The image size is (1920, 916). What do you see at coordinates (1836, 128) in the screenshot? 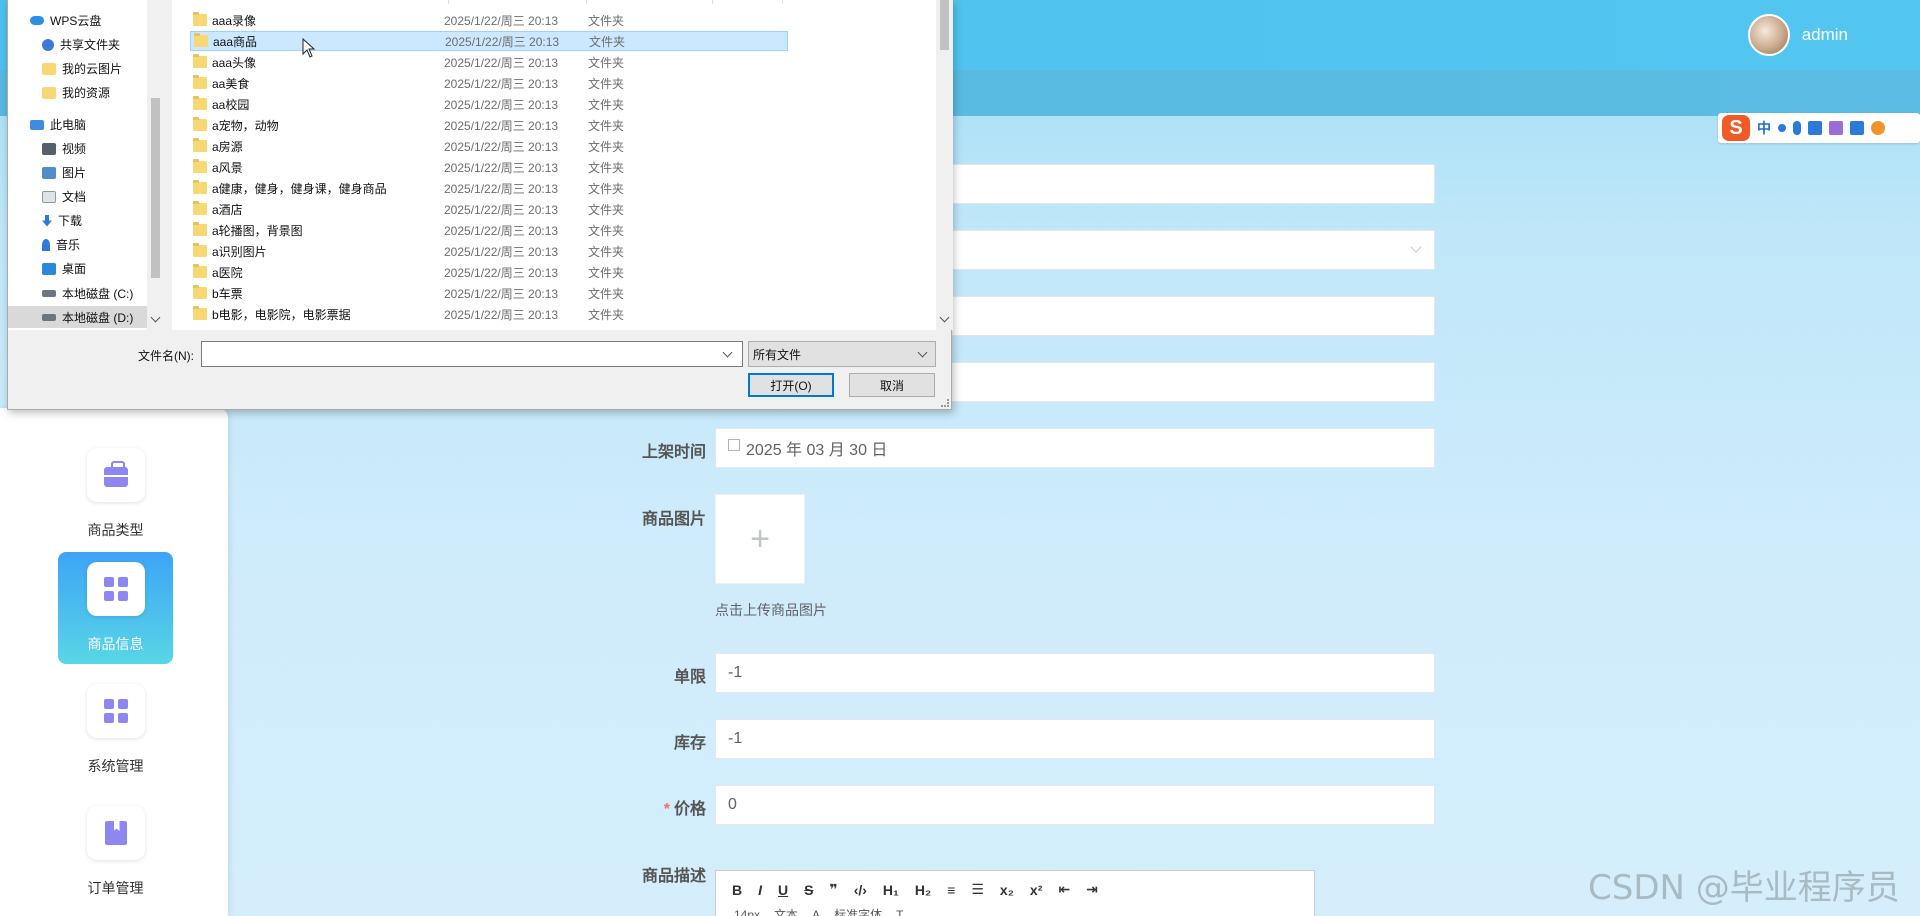
I see `skin-icon` at bounding box center [1836, 128].